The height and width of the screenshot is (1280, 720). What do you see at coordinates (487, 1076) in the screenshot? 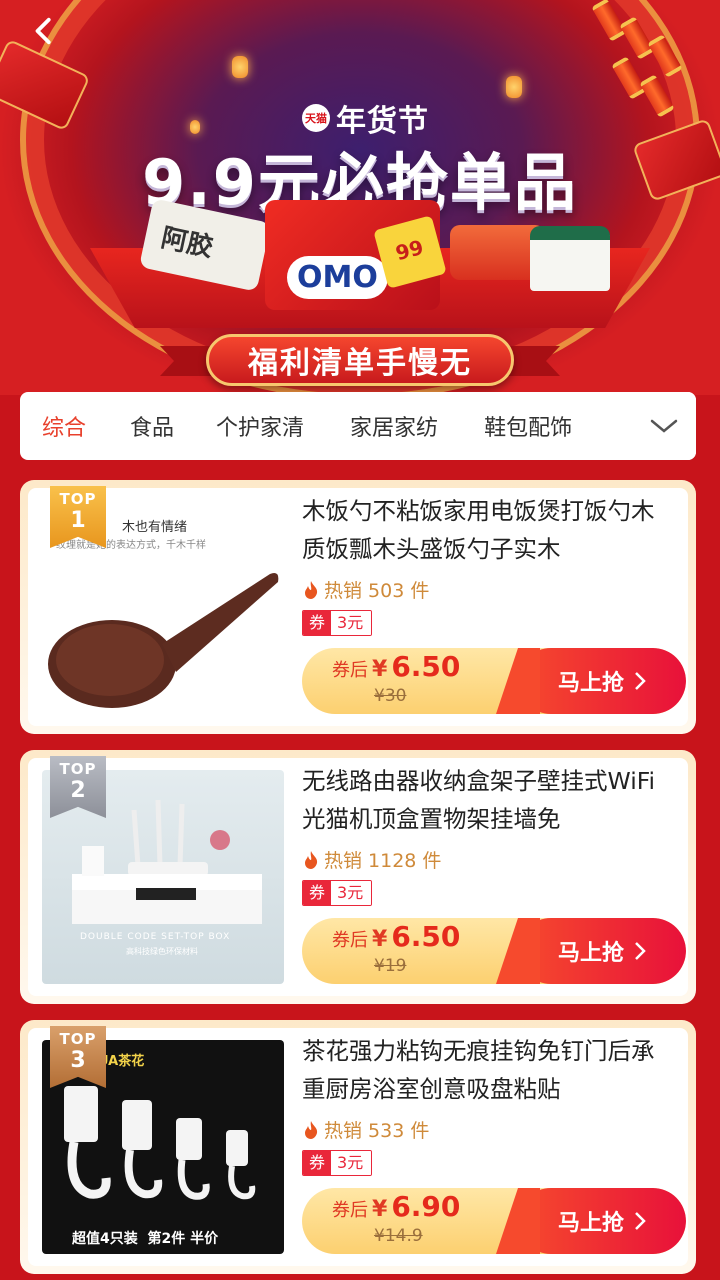
I see `product-title: 茶花强力粘钩无痕挂钩免钉门后承重厨房浴室创意吸盘粘贴` at bounding box center [487, 1076].